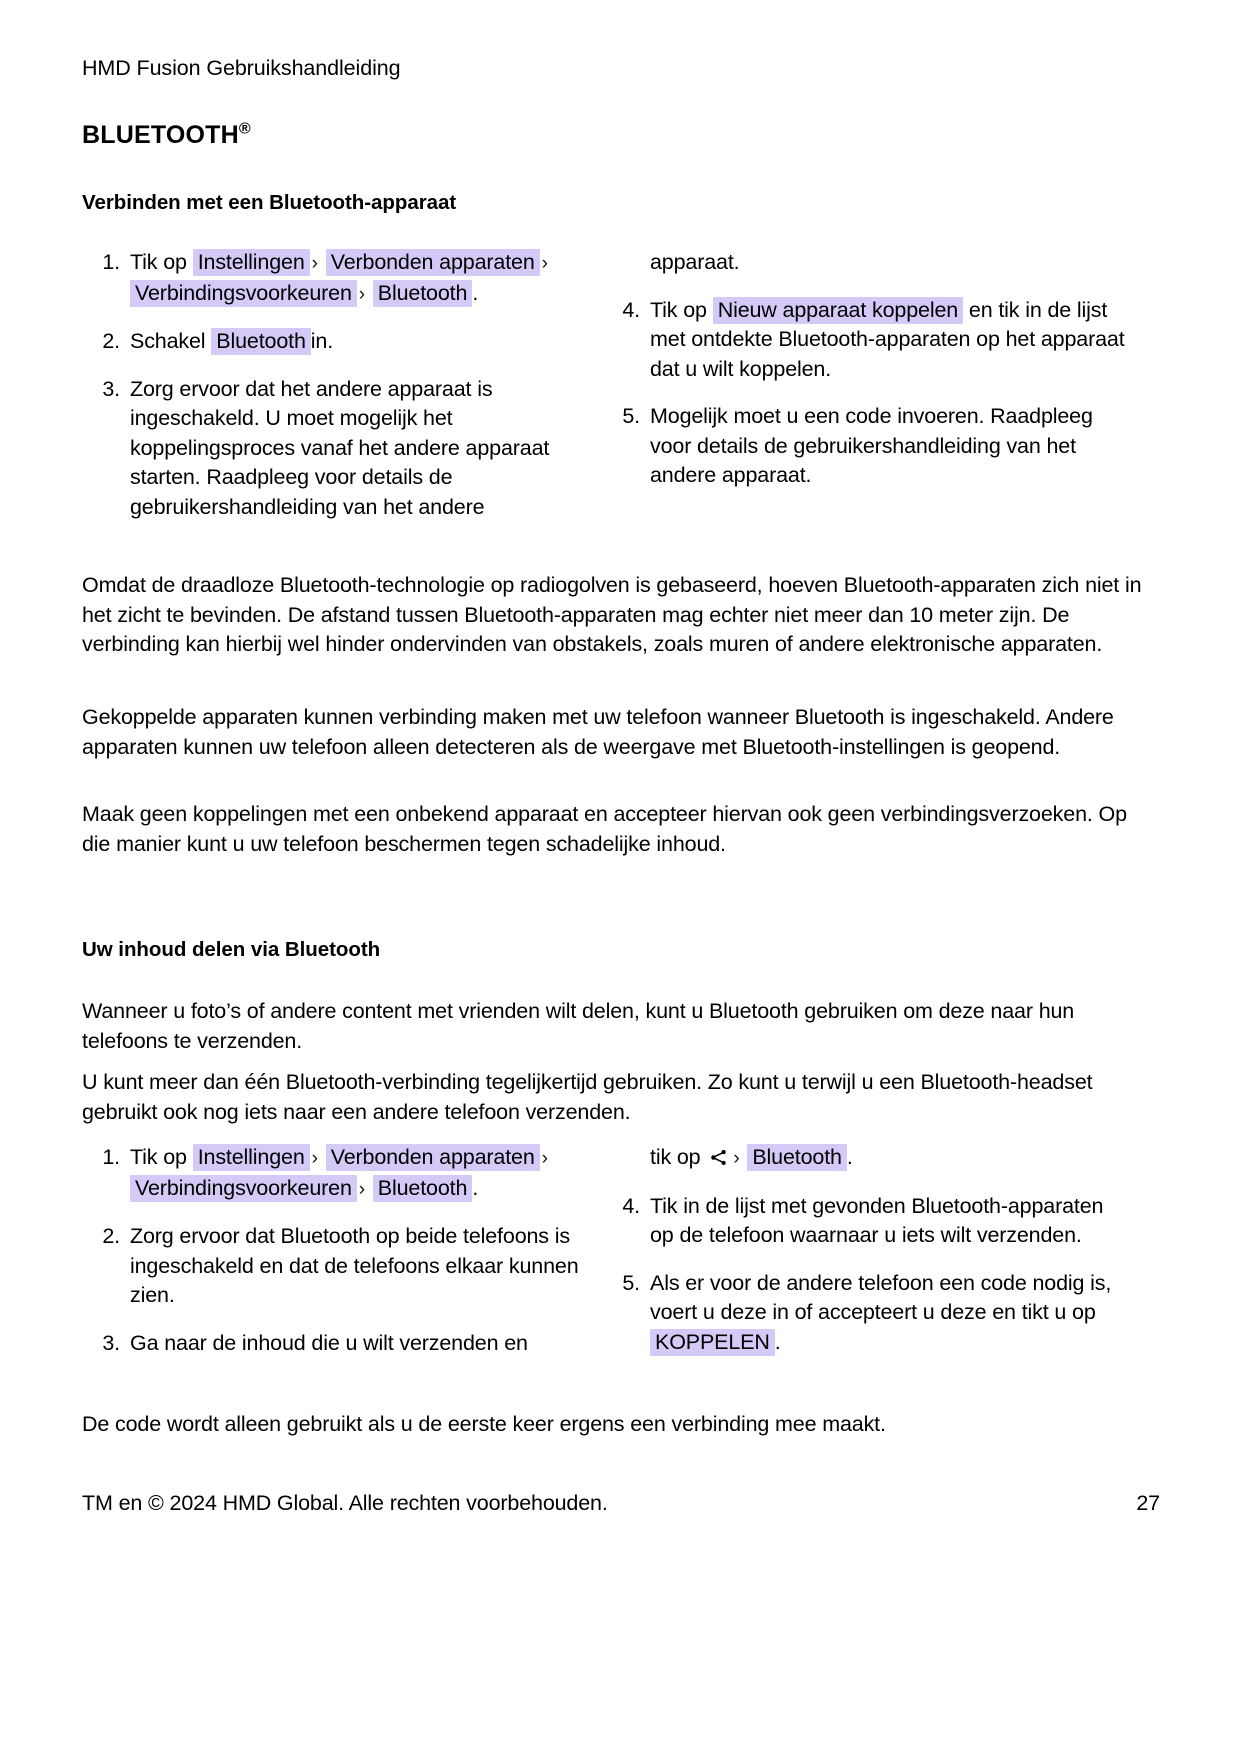 The height and width of the screenshot is (1754, 1241). I want to click on list-item: 2. Schakel Bluetooth in., so click(340, 342).